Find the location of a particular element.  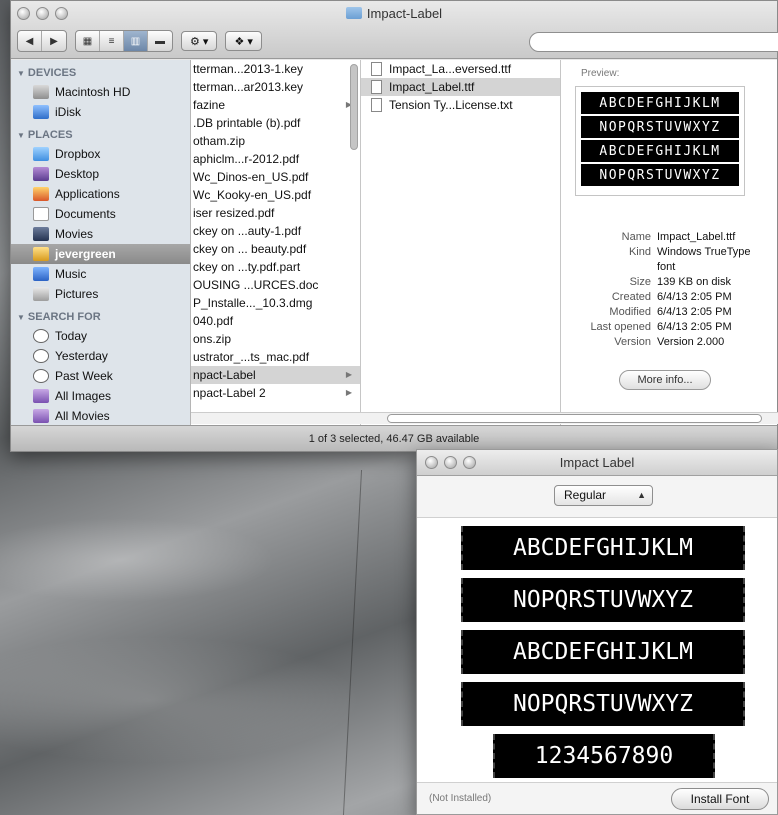

sidebar-item-desktop: Desktop is located at coordinates (100, 174).